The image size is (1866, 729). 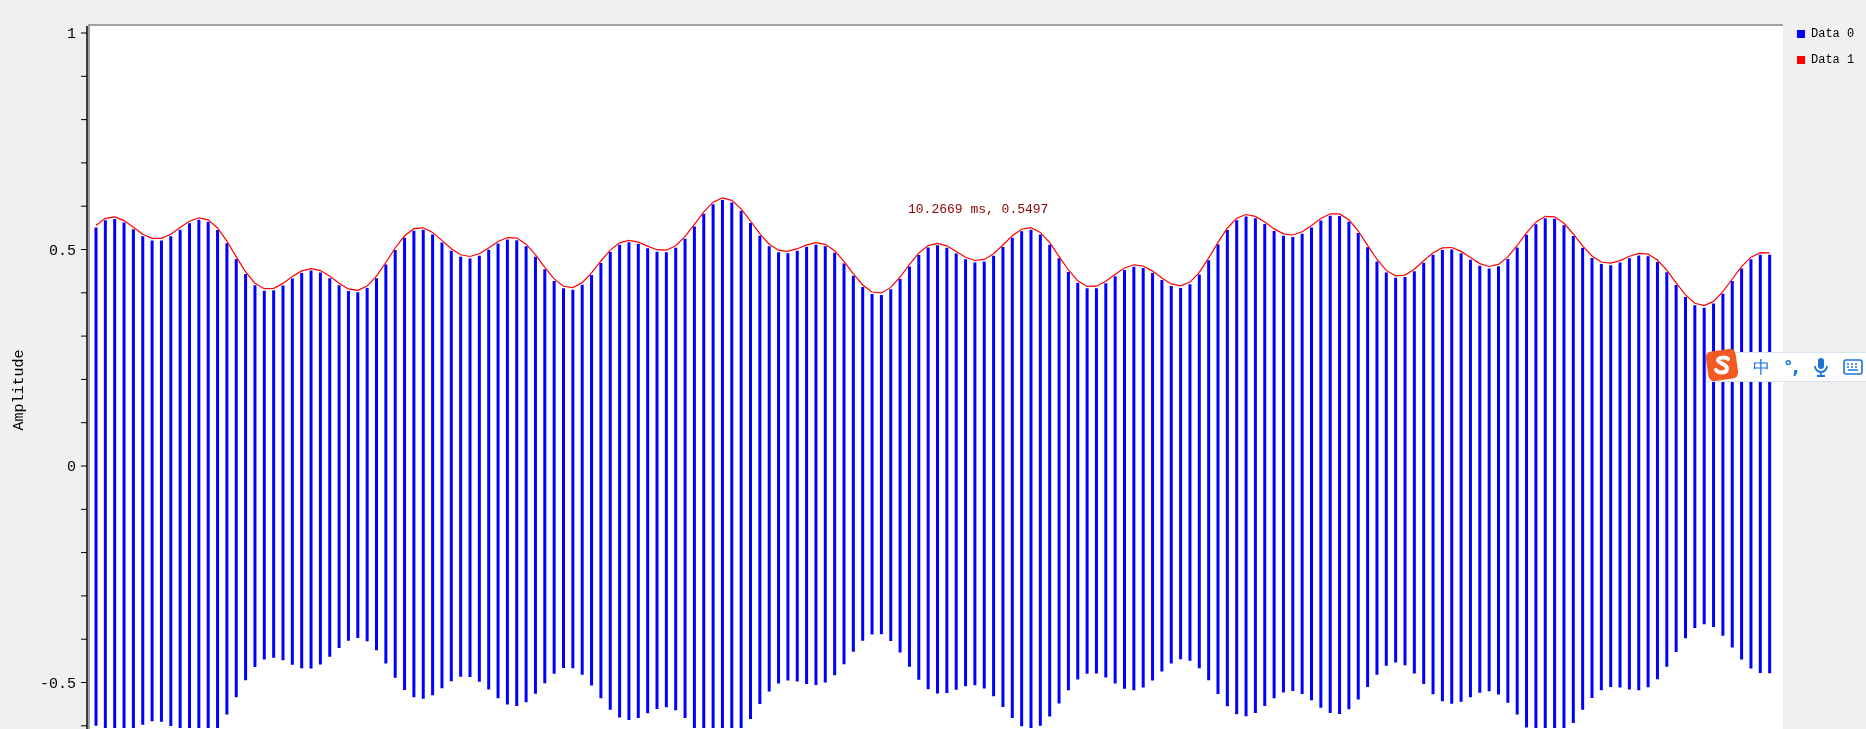 What do you see at coordinates (1820, 367) in the screenshot?
I see `microphone-icon` at bounding box center [1820, 367].